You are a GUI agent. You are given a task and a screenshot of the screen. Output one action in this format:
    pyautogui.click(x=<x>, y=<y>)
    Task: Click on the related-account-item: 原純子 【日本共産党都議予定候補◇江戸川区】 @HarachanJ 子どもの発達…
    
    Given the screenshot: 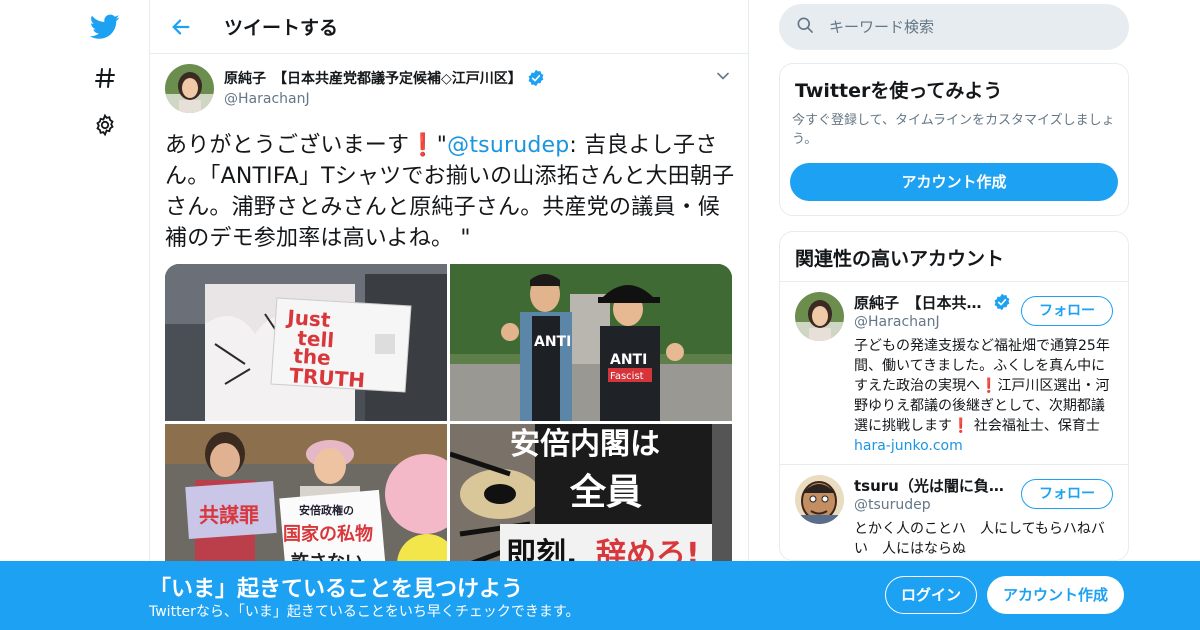 What is the action you would take?
    pyautogui.click(x=954, y=373)
    